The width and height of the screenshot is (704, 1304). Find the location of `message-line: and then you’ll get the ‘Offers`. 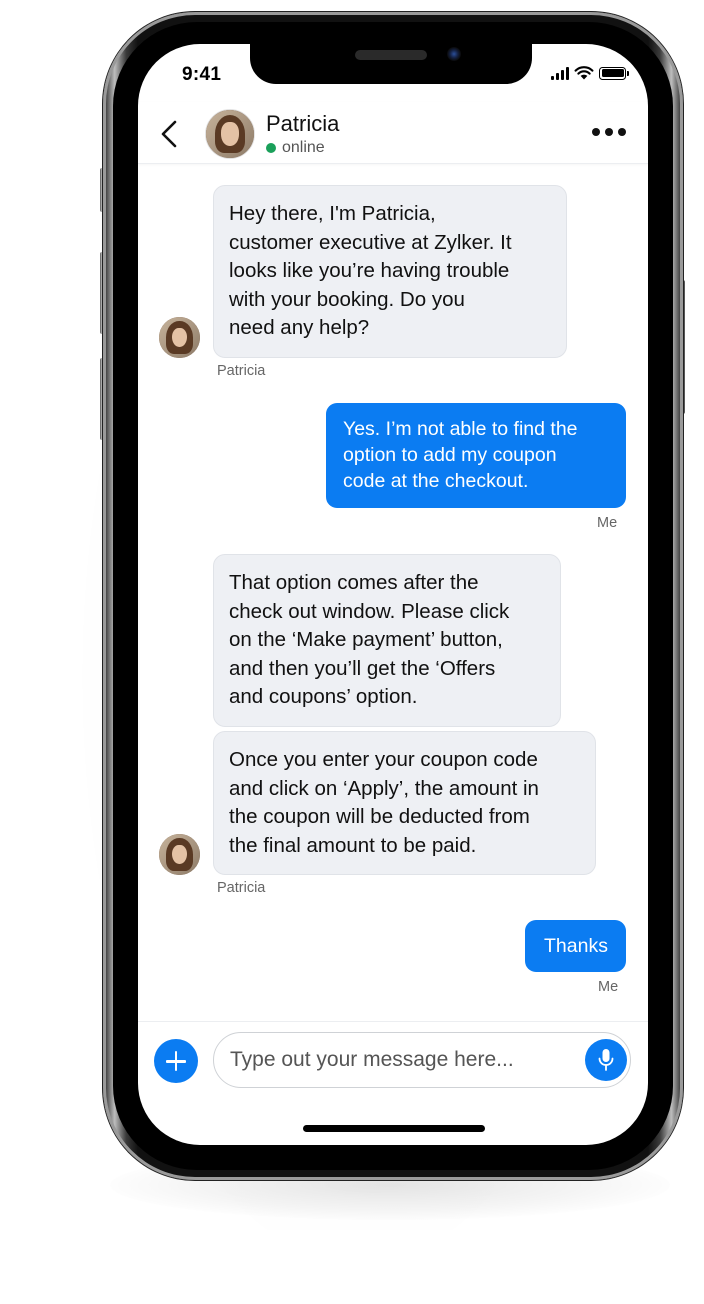

message-line: and then you’ll get the ‘Offers is located at coordinates (362, 668).